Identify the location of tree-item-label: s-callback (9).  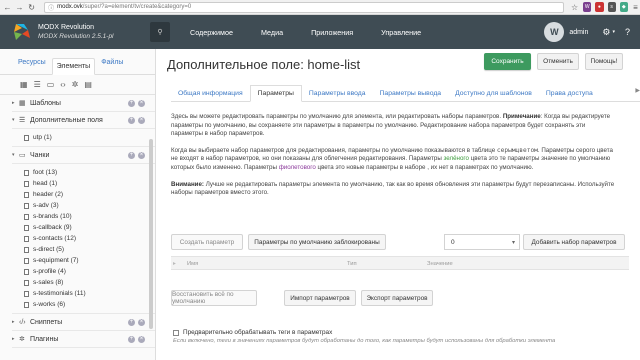
(52, 227).